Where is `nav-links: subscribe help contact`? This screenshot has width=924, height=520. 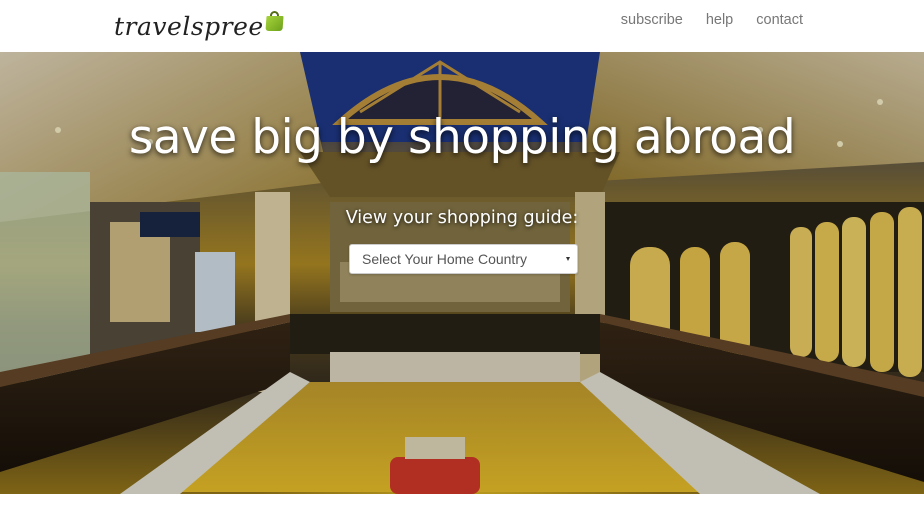 nav-links: subscribe help contact is located at coordinates (712, 20).